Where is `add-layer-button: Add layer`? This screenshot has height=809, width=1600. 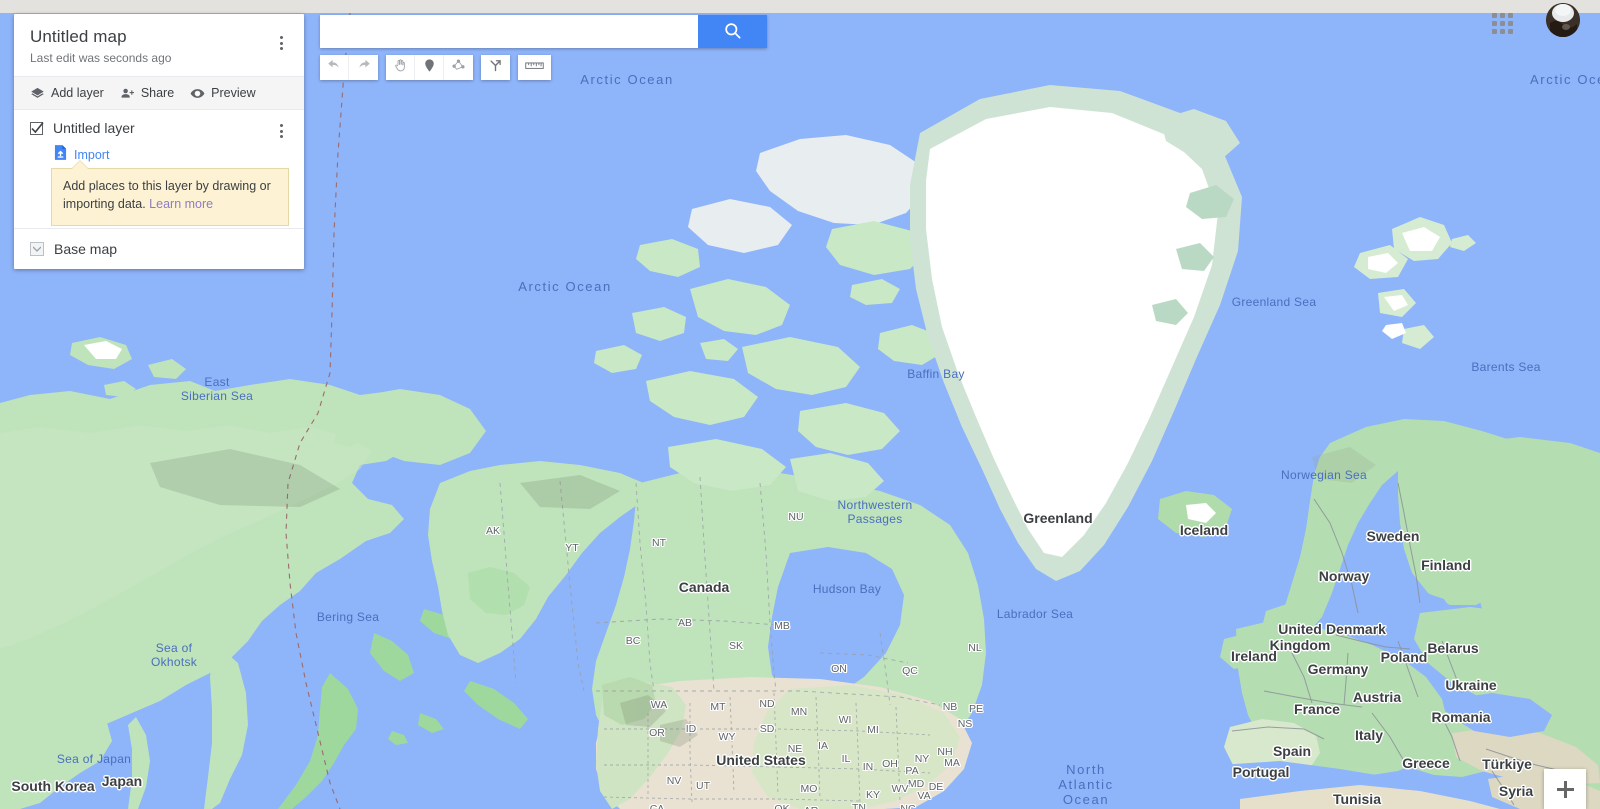 add-layer-button: Add layer is located at coordinates (67, 93).